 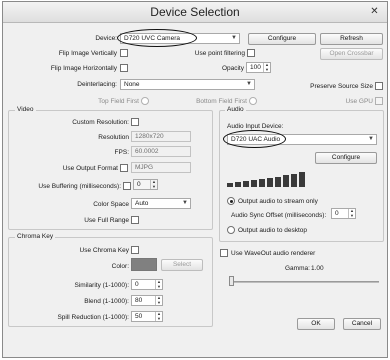 I want to click on use-output-format-label: Use Output Format, so click(x=90, y=168).